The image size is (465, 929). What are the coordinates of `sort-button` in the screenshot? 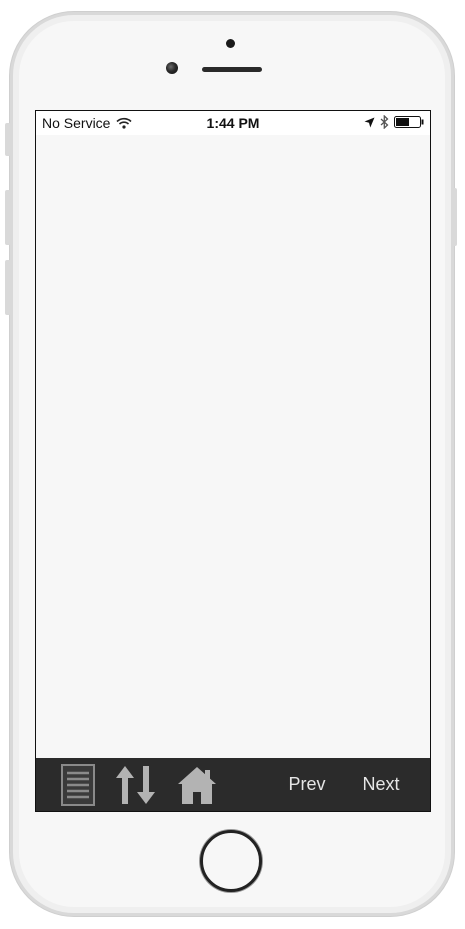 It's located at (136, 784).